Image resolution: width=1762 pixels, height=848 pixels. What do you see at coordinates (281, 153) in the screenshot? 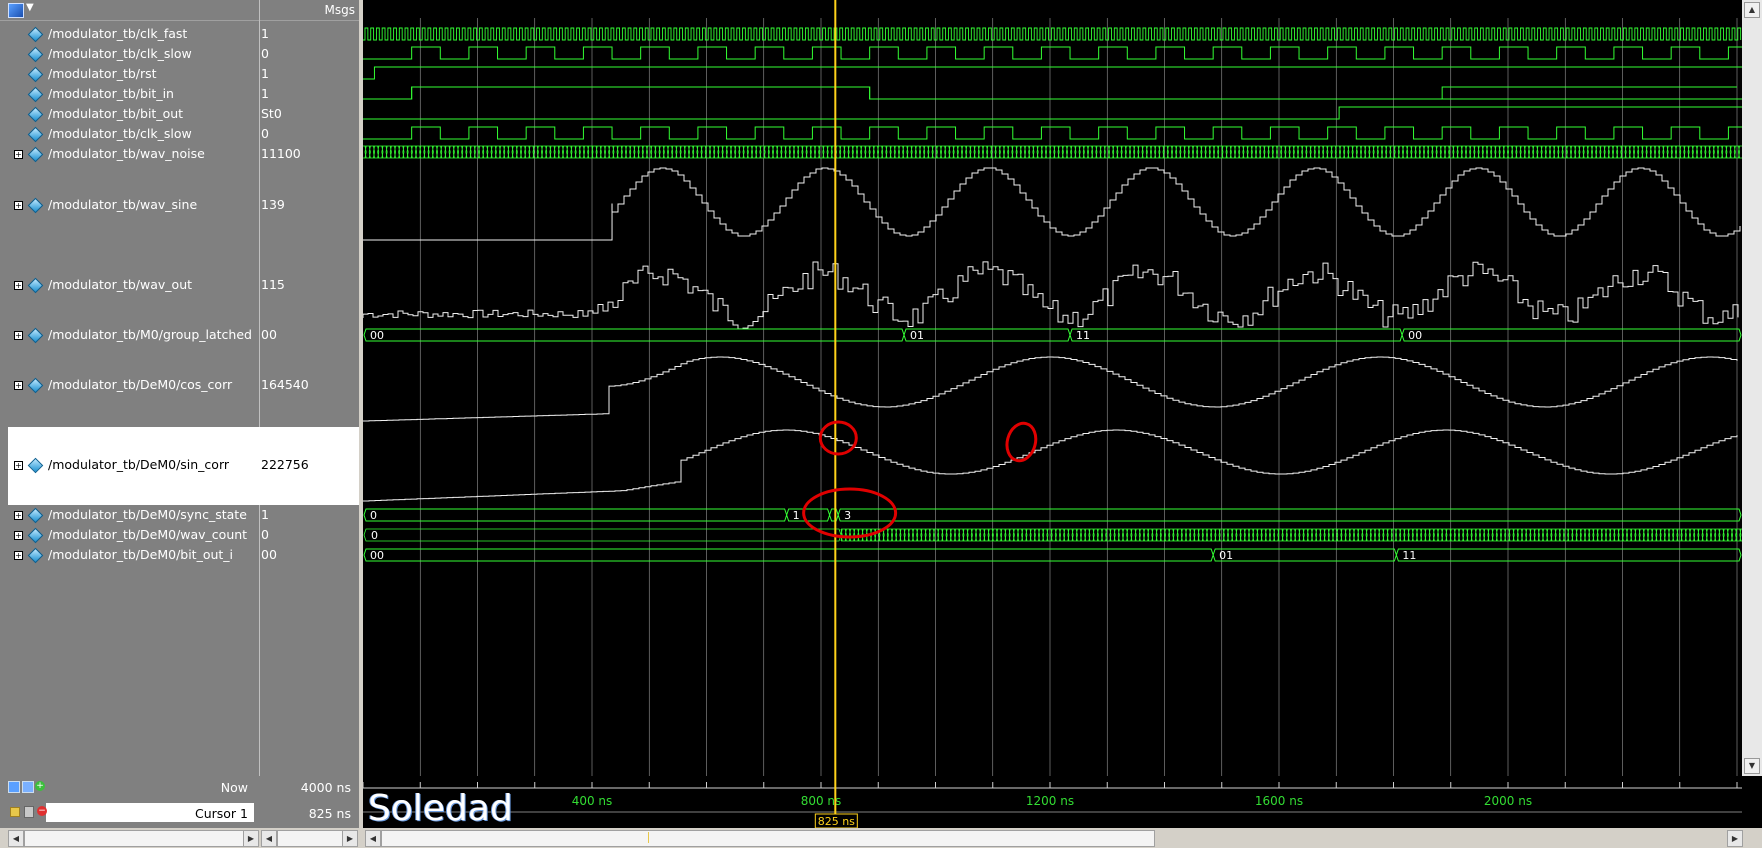
I see `signal-value: 11100` at bounding box center [281, 153].